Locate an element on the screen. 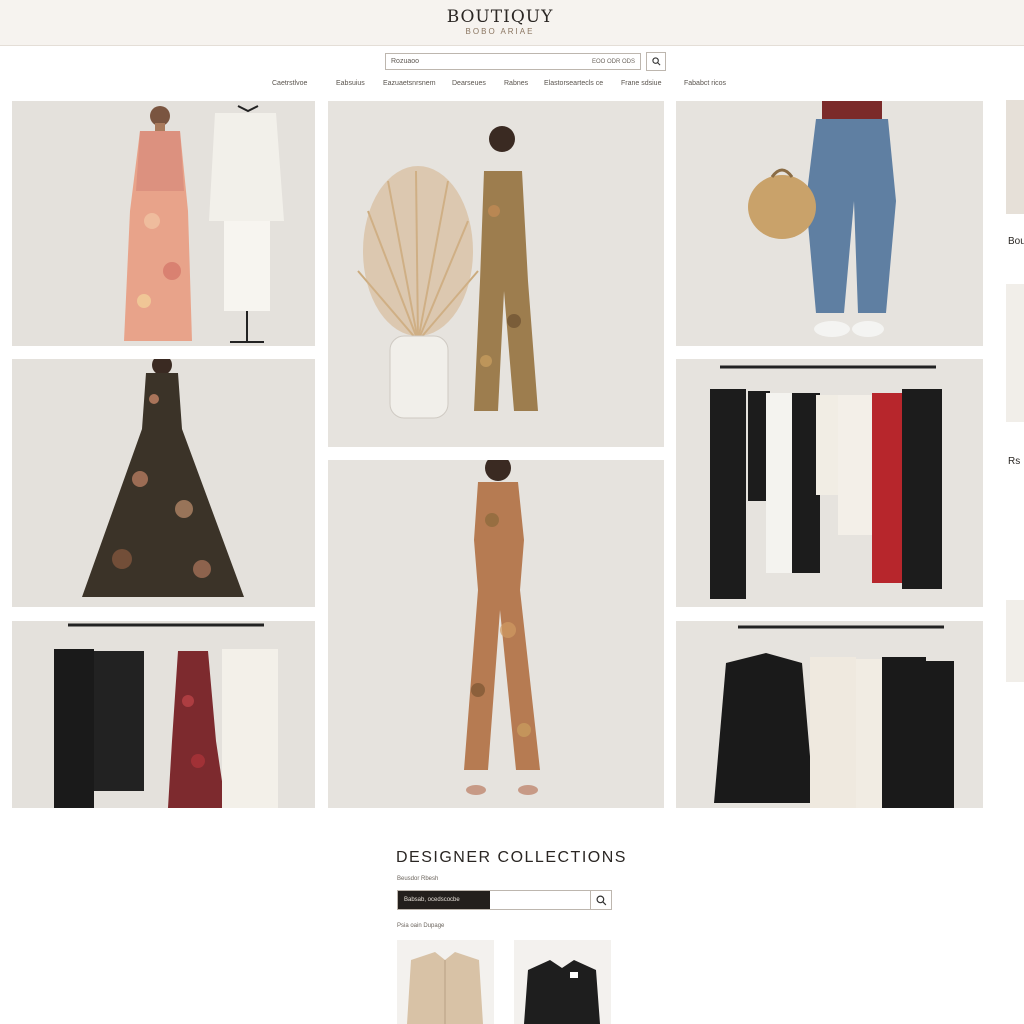  collection-item-black-blazer is located at coordinates (562, 982).